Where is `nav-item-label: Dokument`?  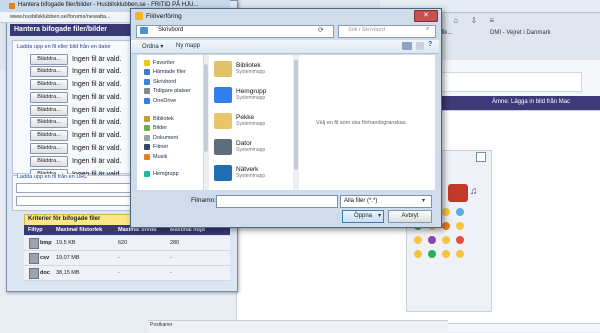 nav-item-label: Dokument is located at coordinates (166, 137).